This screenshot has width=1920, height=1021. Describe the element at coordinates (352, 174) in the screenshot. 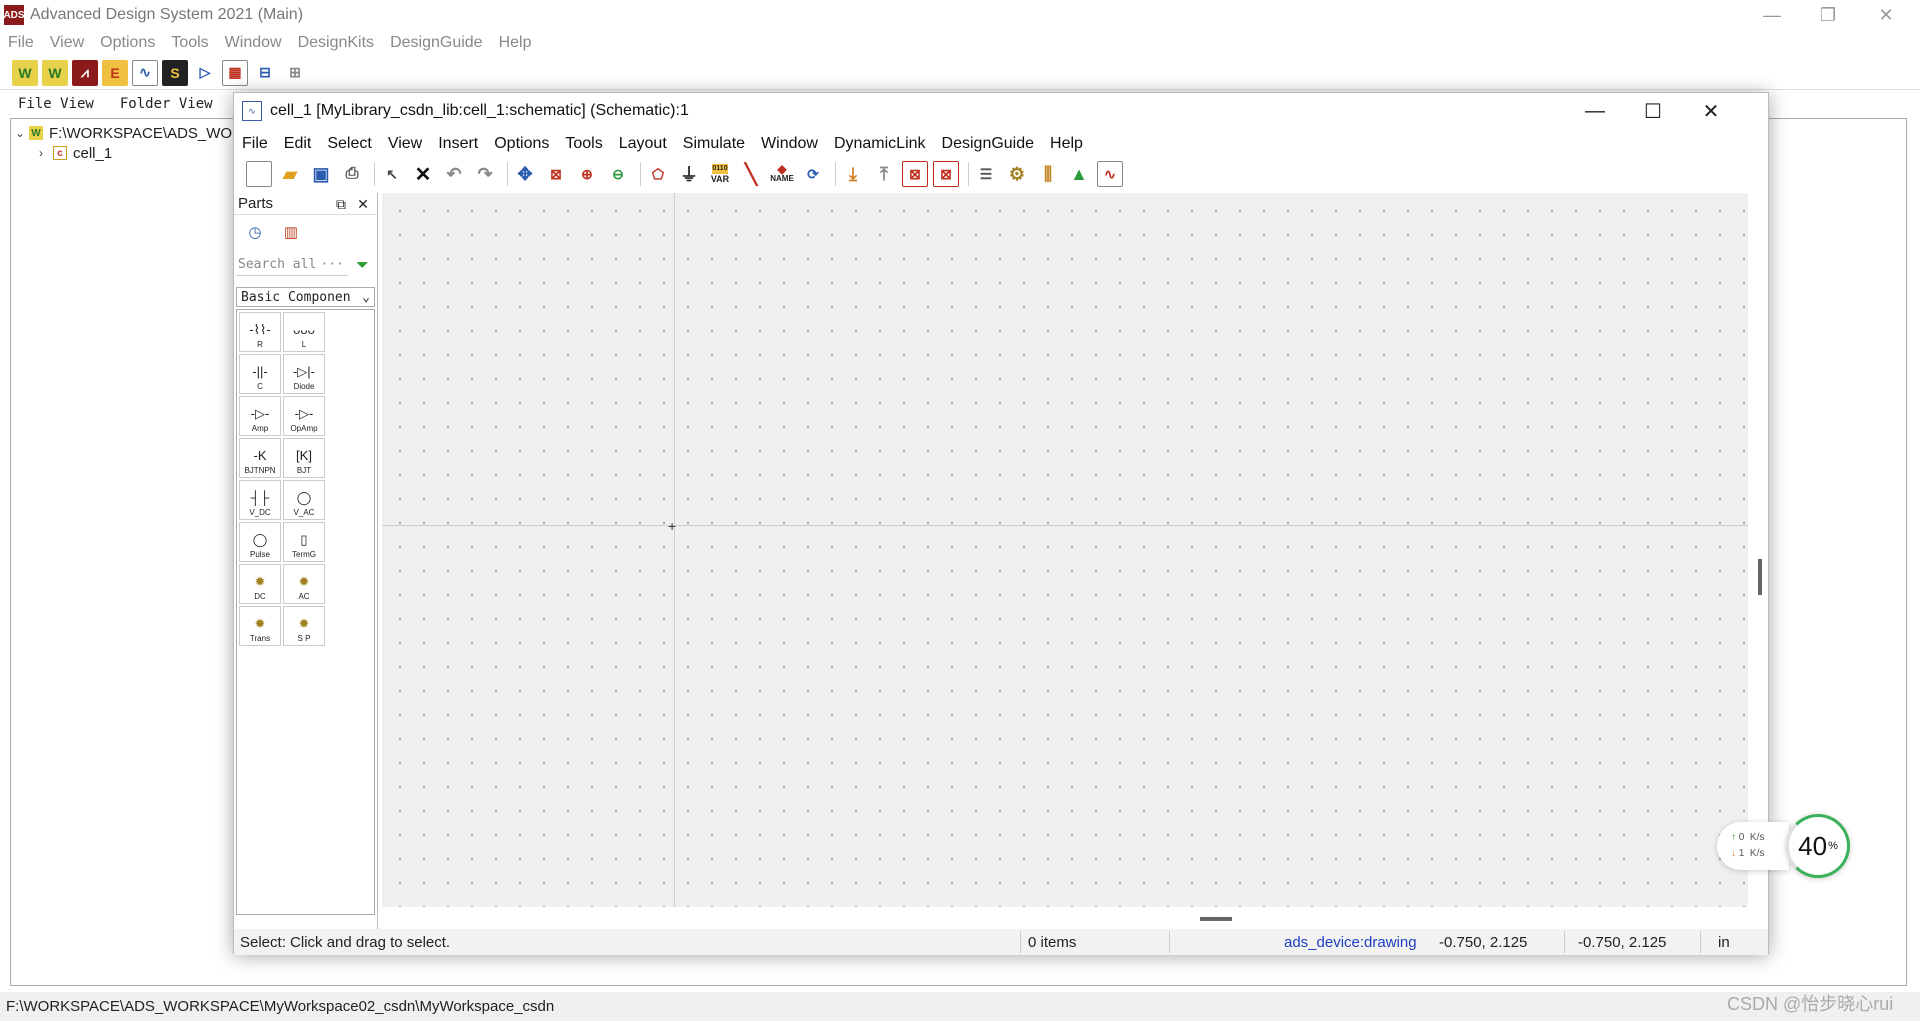

I see `print-icon: ⎙` at that location.